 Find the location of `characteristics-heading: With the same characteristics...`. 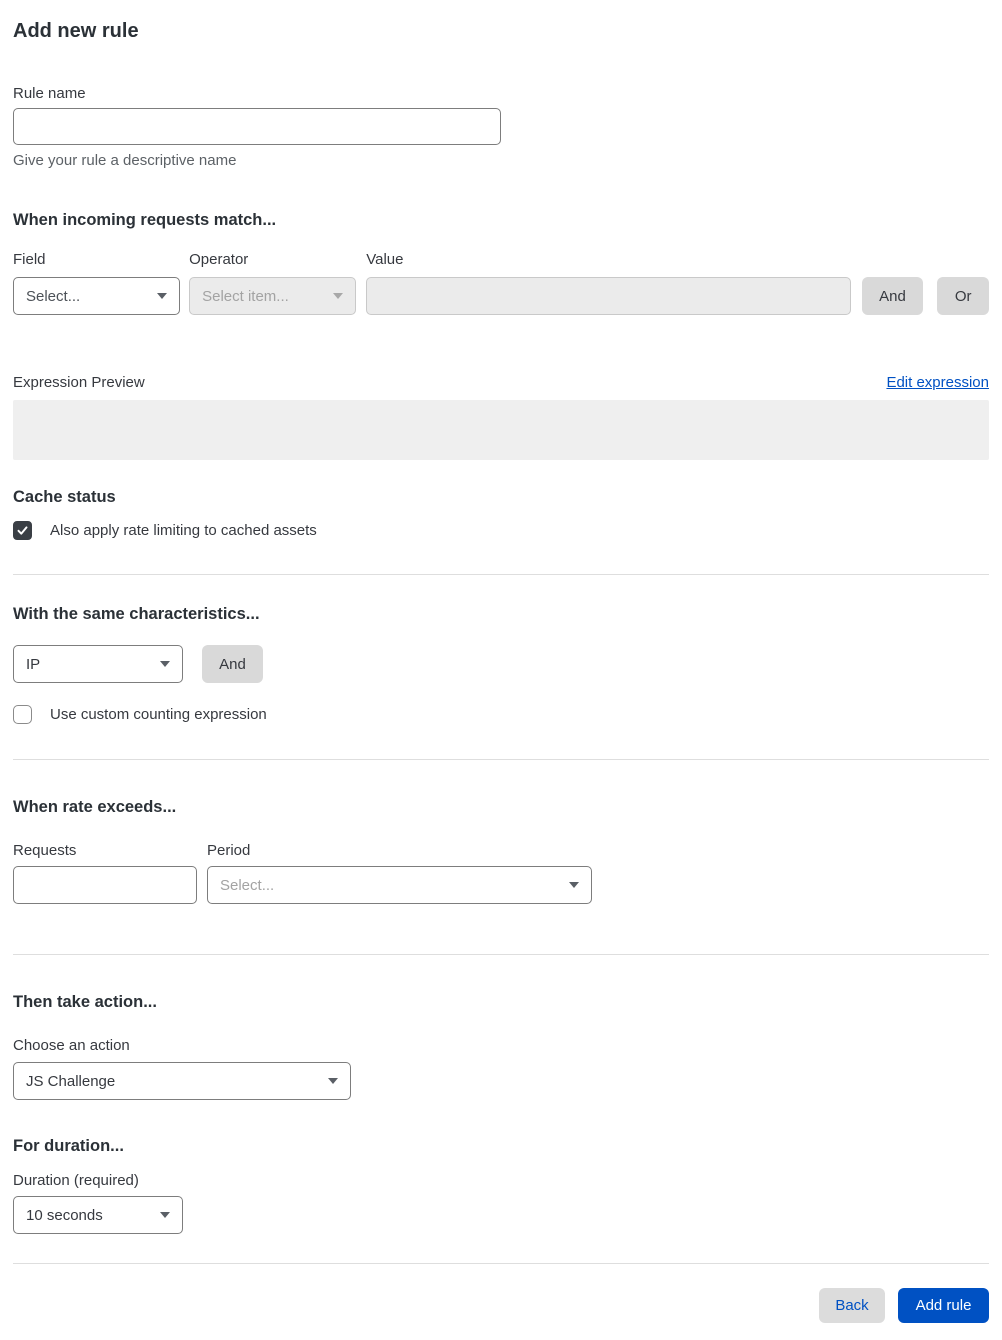

characteristics-heading: With the same characteristics... is located at coordinates (136, 614).